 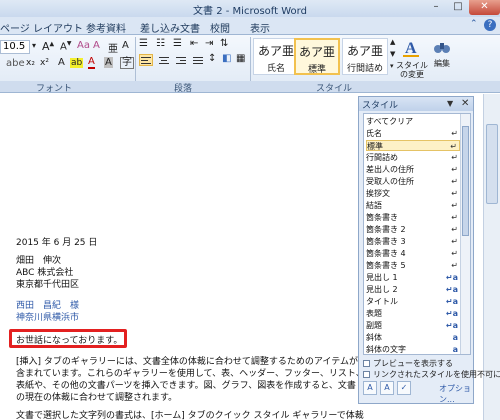 I want to click on styles-pane-header: スタイル ▼ ✕, so click(x=416, y=104).